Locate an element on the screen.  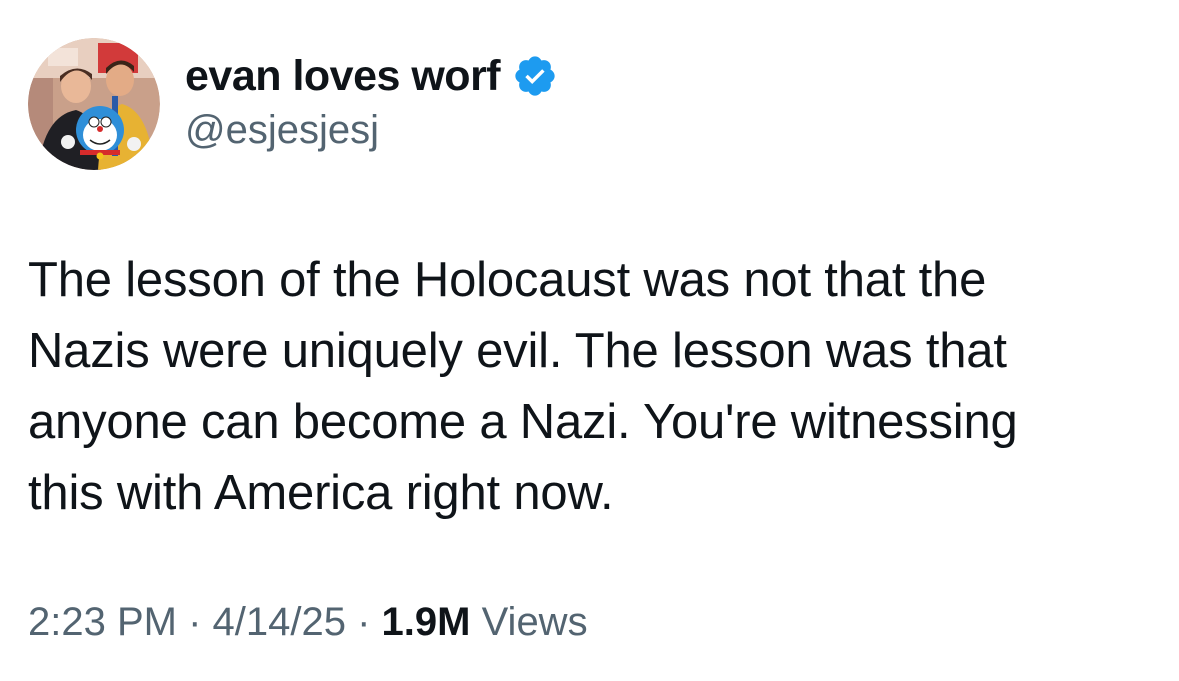
tweet-time: 2:23 PM is located at coordinates (102, 622).